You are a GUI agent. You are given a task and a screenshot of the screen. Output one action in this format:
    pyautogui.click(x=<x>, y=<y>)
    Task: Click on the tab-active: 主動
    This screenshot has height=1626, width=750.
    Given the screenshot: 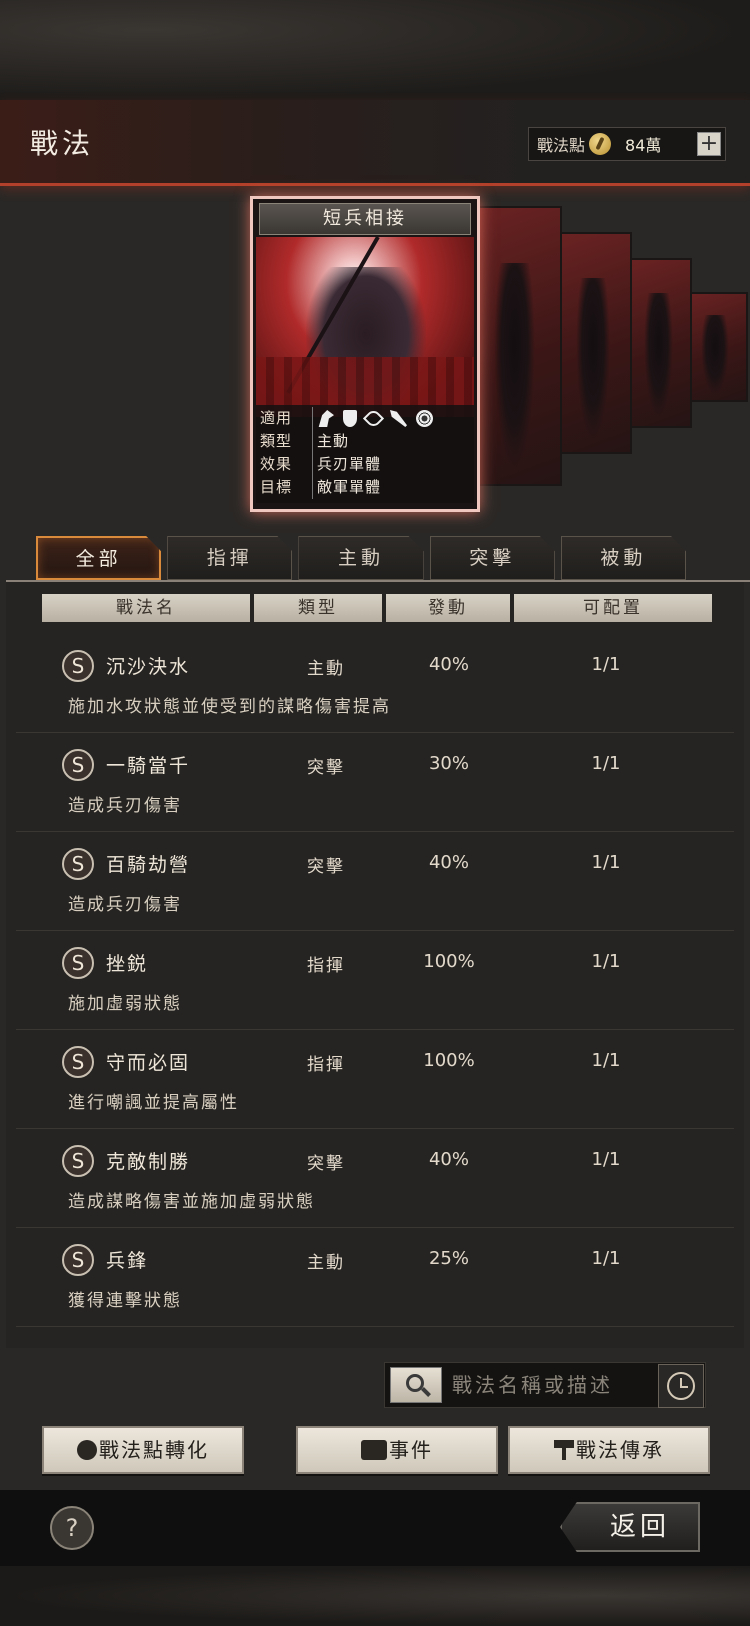 What is the action you would take?
    pyautogui.click(x=361, y=558)
    